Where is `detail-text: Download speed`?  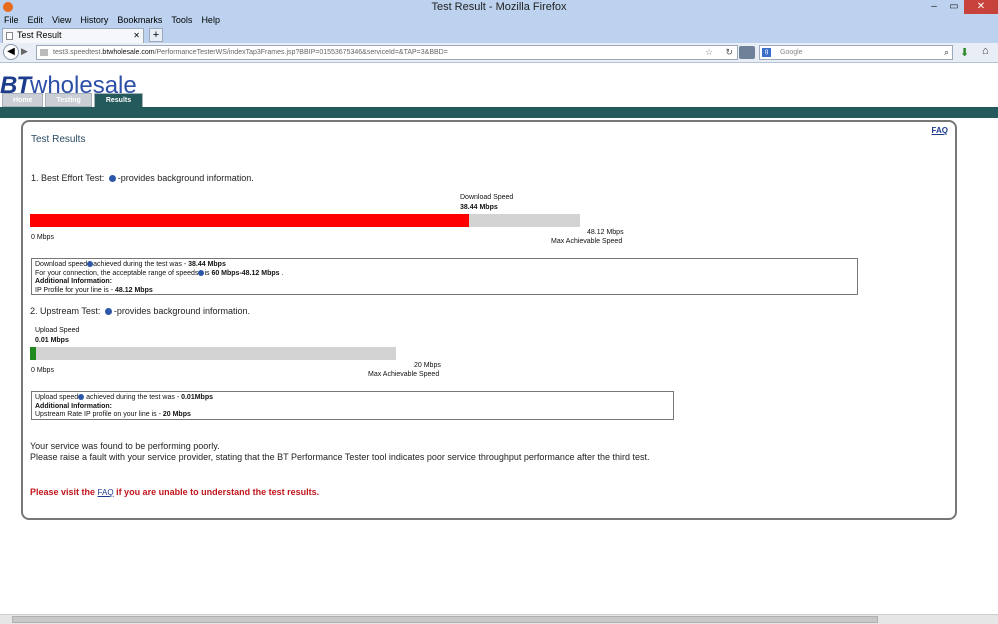
detail-text: Download speed is located at coordinates (61, 264).